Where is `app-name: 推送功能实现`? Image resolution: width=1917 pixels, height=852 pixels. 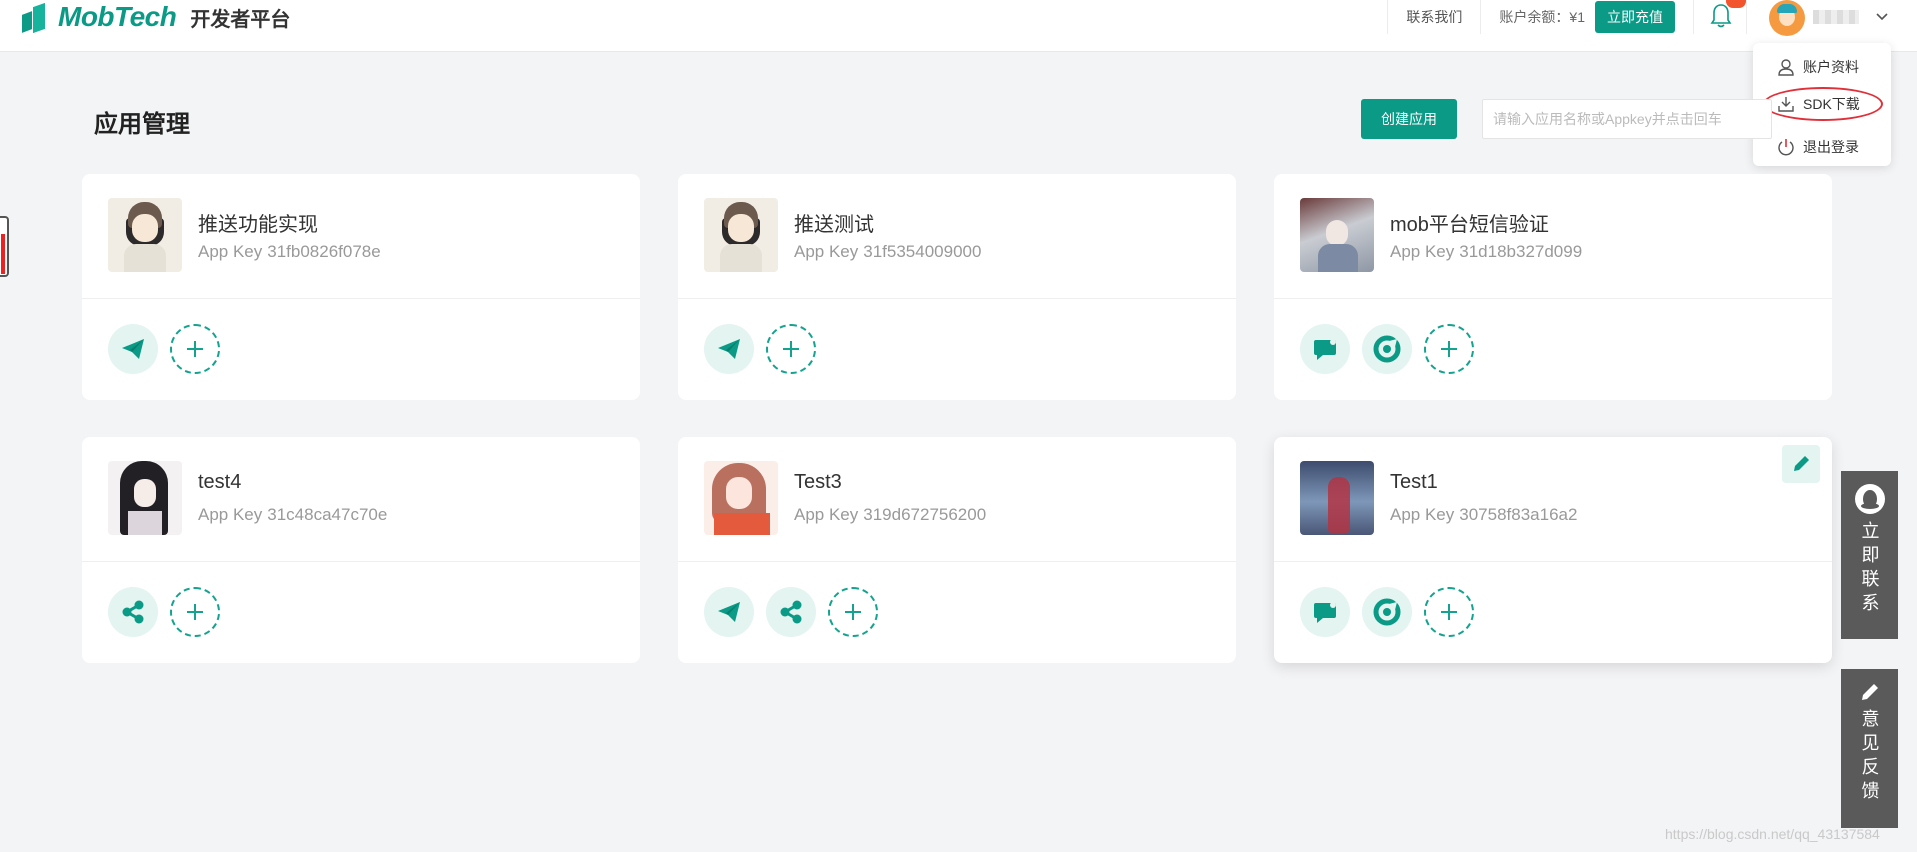
app-name: 推送功能实现 is located at coordinates (258, 225).